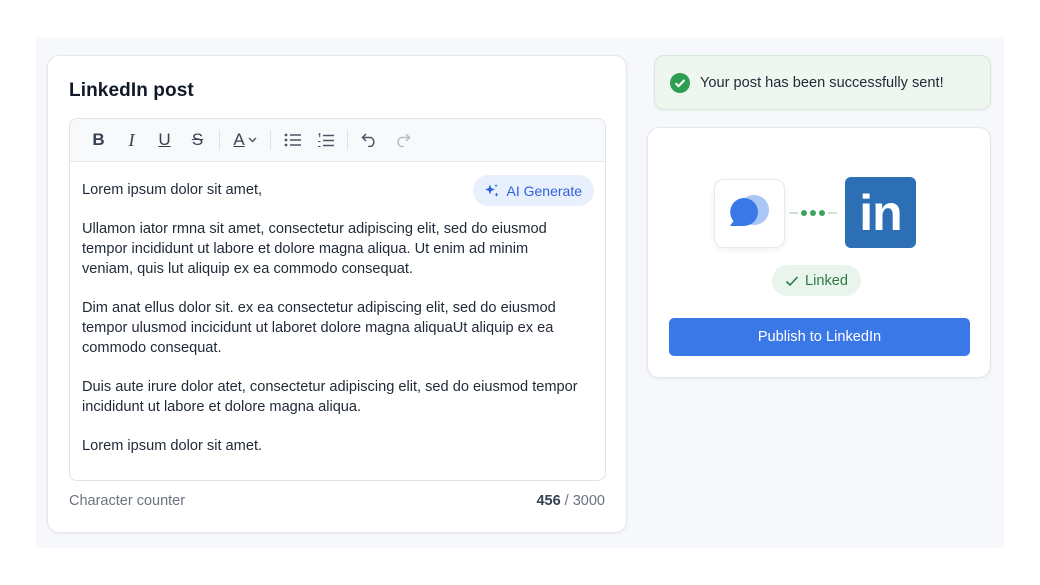  I want to click on connection-indicator, so click(816, 213).